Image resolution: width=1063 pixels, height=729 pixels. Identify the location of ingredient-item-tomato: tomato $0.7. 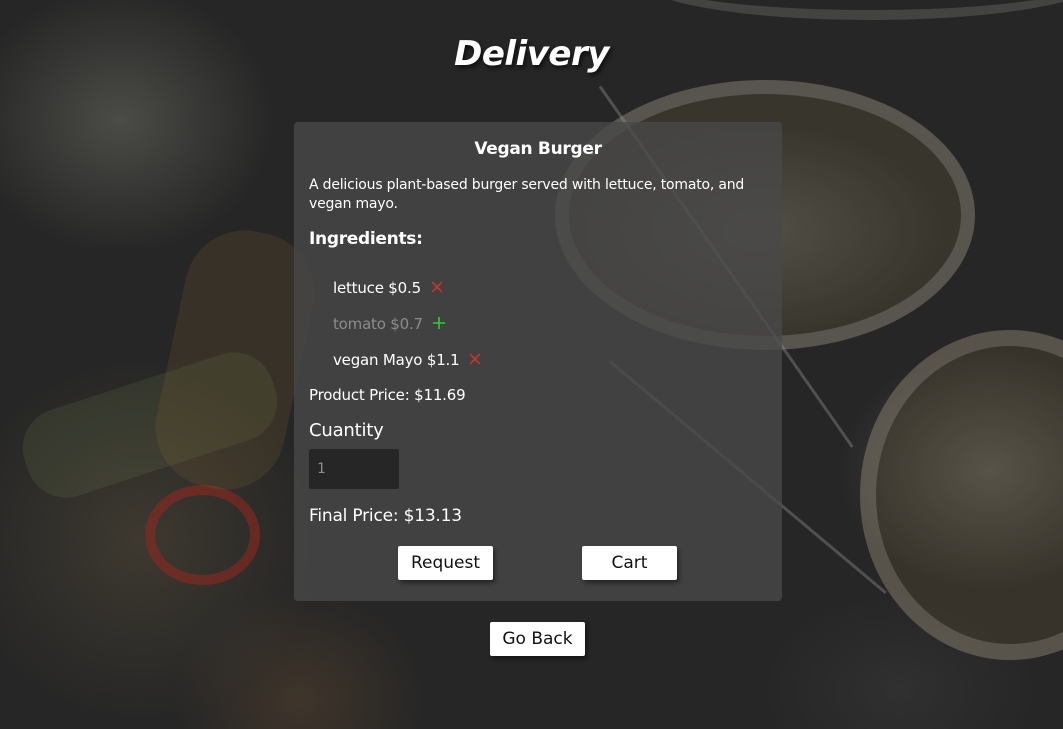
(390, 324).